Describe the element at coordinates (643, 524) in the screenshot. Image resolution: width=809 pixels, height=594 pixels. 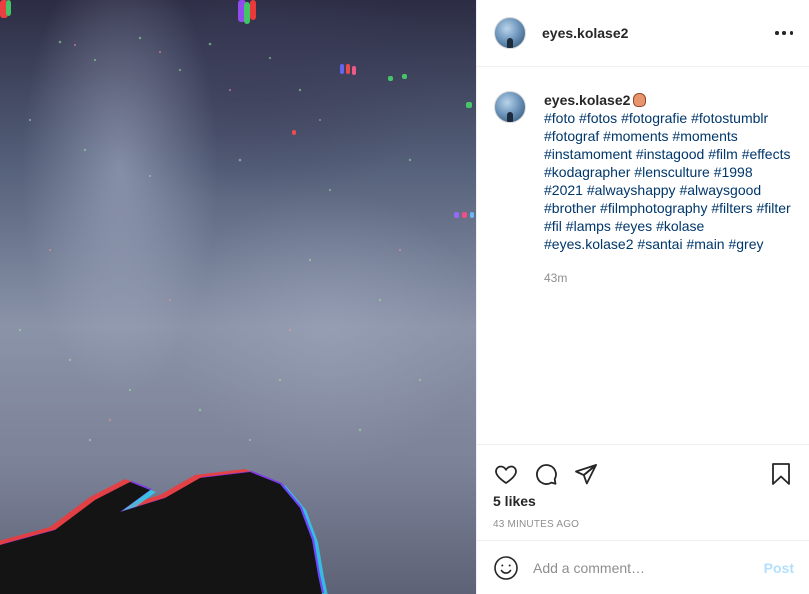
I see `post-date: 43 MINUTES AGO` at that location.